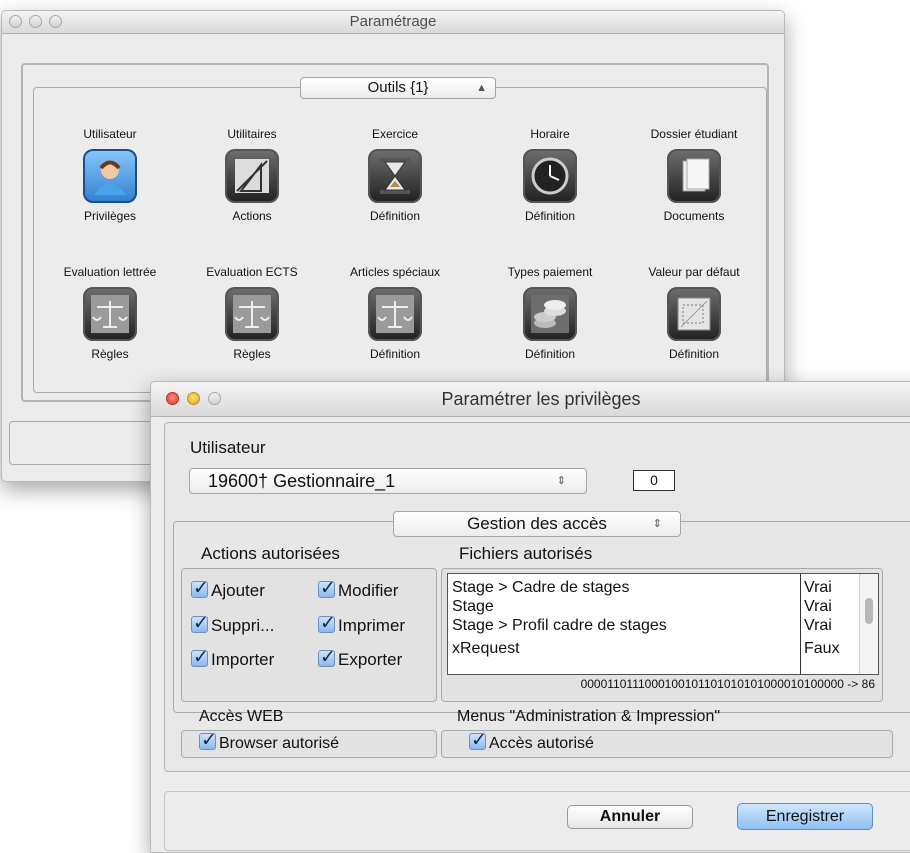 The width and height of the screenshot is (910, 853). I want to click on vertical-scrollbar, so click(868, 624).